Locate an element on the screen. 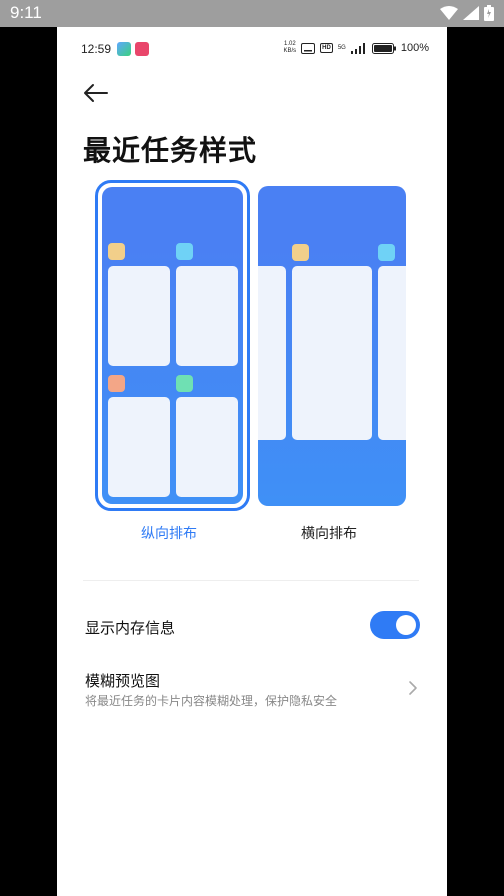 This screenshot has height=896, width=504. signal-icon is located at coordinates (471, 13).